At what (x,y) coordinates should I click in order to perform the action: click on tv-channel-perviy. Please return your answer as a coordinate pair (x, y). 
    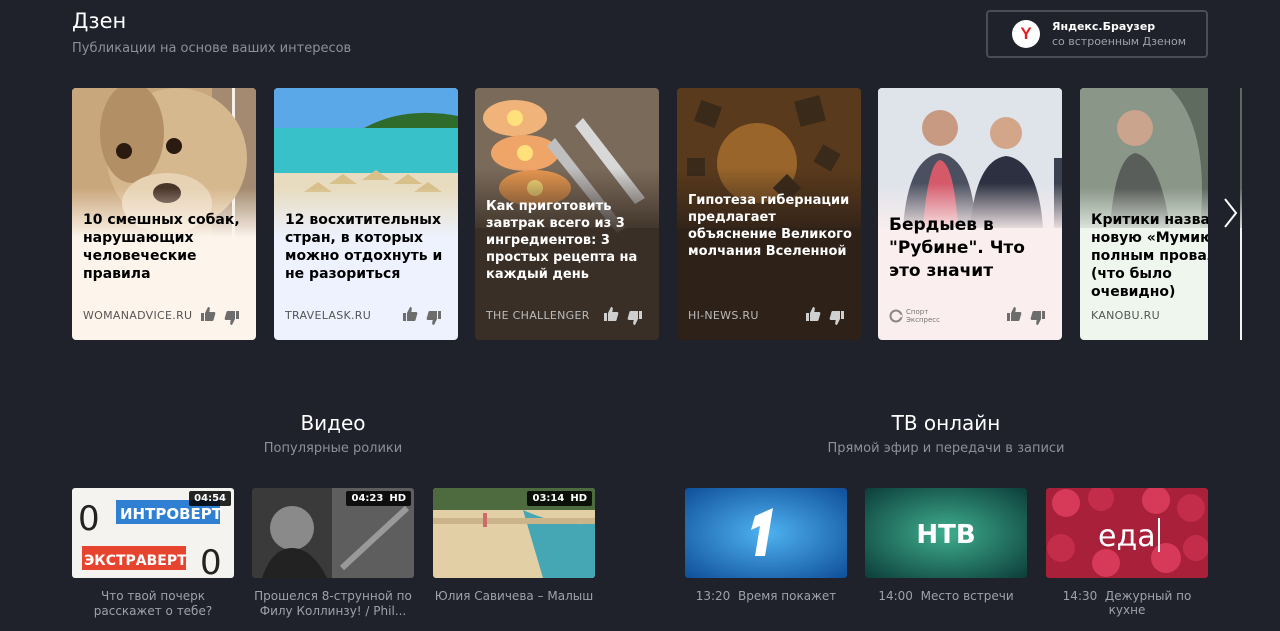
    Looking at the image, I should click on (766, 533).